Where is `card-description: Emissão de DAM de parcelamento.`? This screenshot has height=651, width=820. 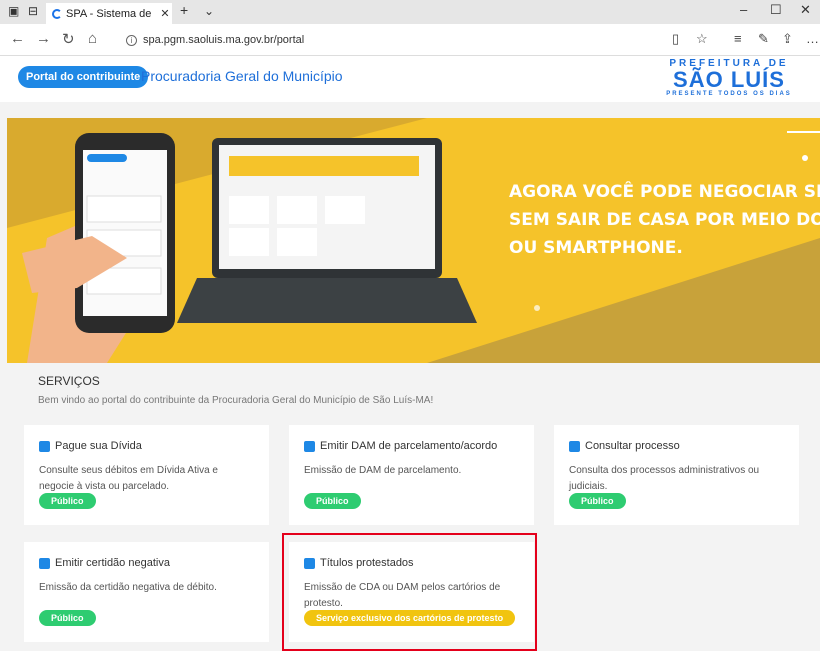
card-description: Emissão de DAM de parcelamento. is located at coordinates (383, 470).